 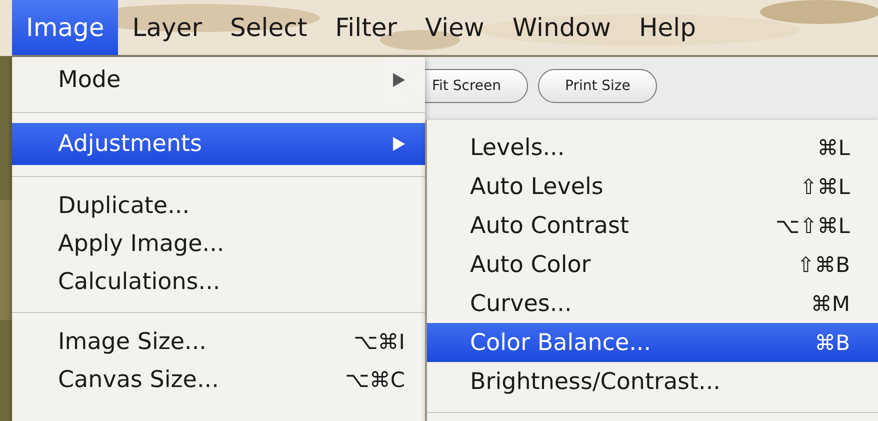 I want to click on menu-item: Color Balance... ⌘B, so click(x=652, y=342).